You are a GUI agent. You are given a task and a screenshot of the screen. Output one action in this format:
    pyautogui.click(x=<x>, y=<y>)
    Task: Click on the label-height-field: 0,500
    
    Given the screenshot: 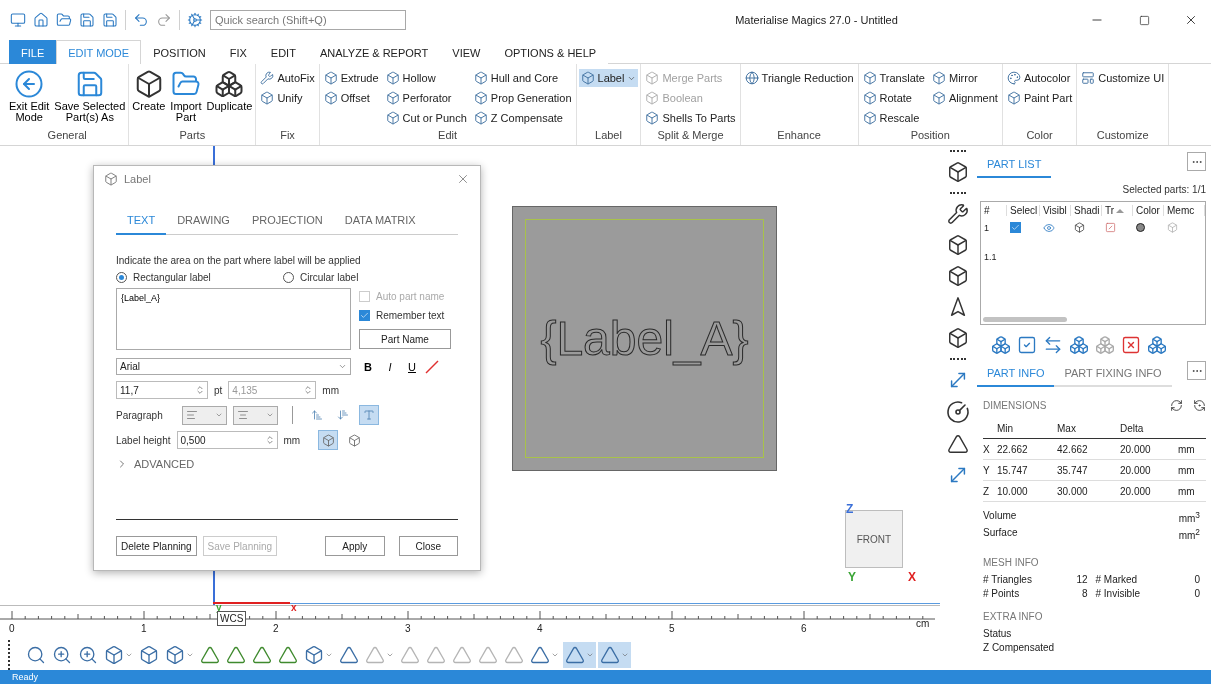 What is the action you would take?
    pyautogui.click(x=227, y=440)
    